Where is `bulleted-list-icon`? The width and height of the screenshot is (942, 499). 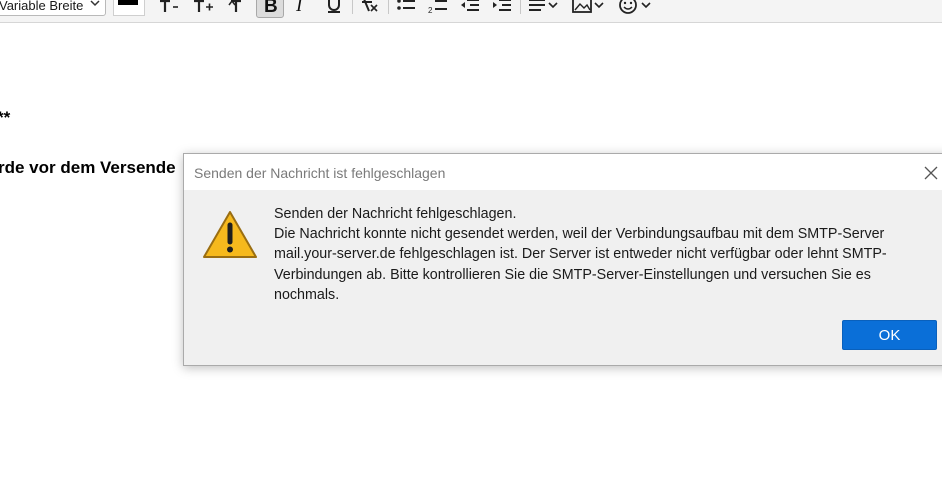
bulleted-list-icon is located at coordinates (406, 7).